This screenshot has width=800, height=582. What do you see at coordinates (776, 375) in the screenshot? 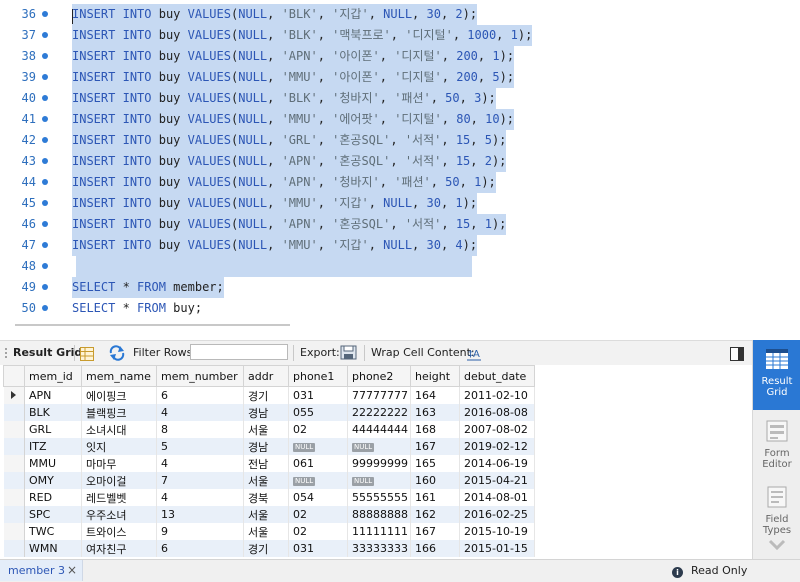
I see `result-grid-panel-button: Result Grid` at bounding box center [776, 375].